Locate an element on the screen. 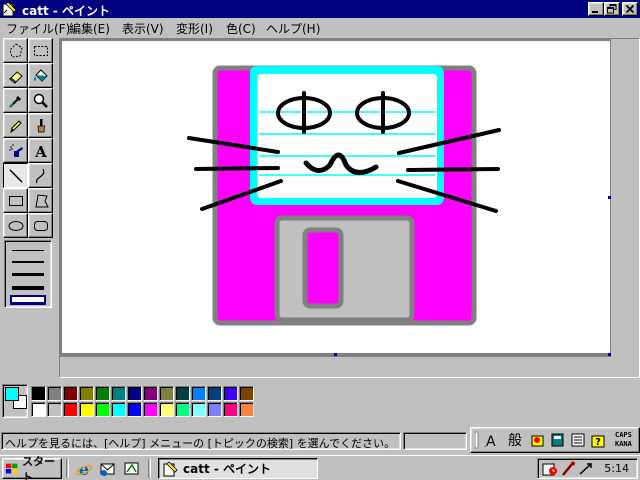  scheduler-icon is located at coordinates (550, 469).